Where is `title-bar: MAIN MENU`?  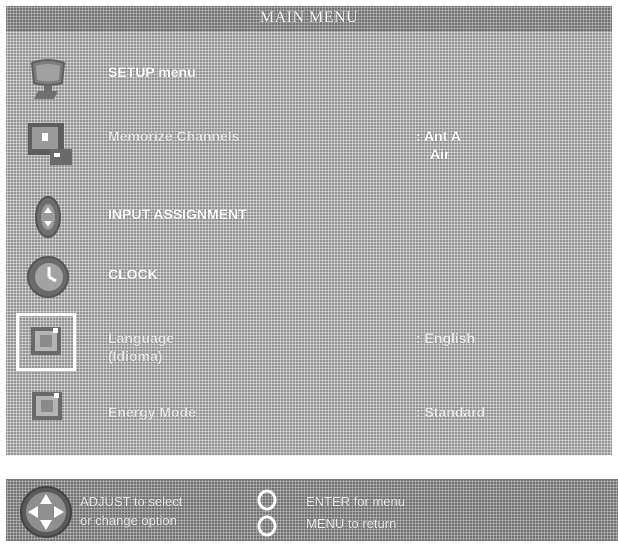 title-bar: MAIN MENU is located at coordinates (309, 18).